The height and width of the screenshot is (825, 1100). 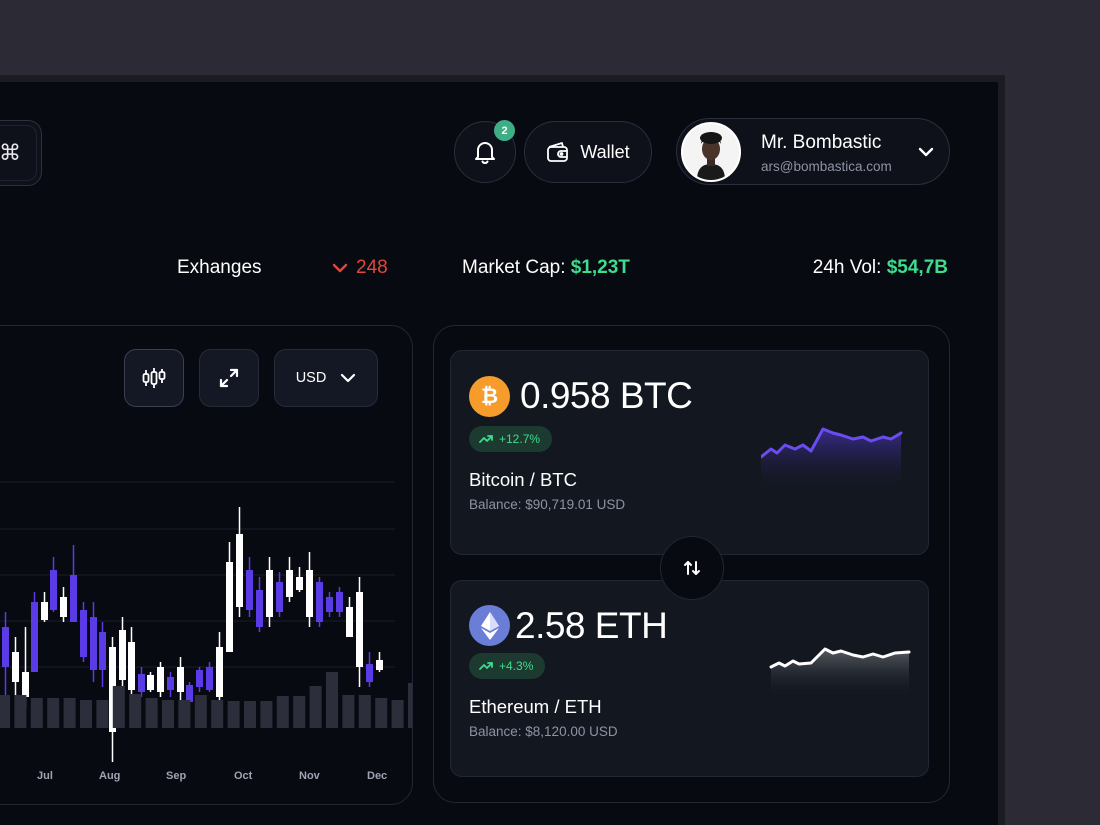 I want to click on user-menu: Mr. Bombastic ars@bombastica.com, so click(x=813, y=151).